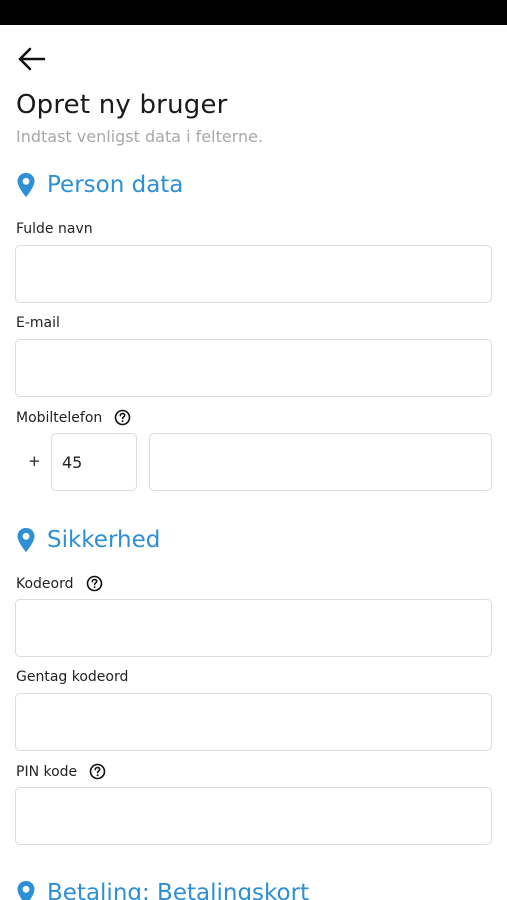 The height and width of the screenshot is (900, 507). What do you see at coordinates (253, 368) in the screenshot?
I see `email-input` at bounding box center [253, 368].